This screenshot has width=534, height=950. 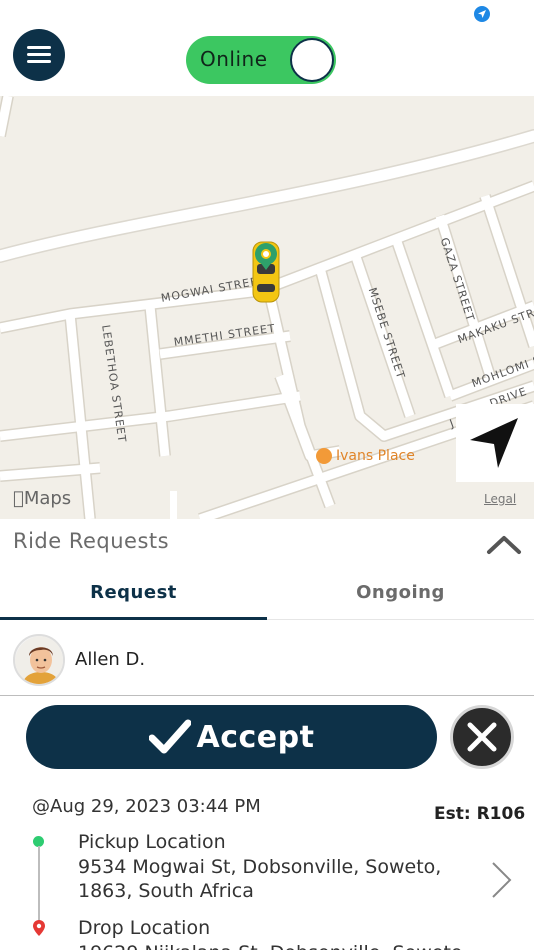 I want to click on poi-label: Ivans Place, so click(x=375, y=456).